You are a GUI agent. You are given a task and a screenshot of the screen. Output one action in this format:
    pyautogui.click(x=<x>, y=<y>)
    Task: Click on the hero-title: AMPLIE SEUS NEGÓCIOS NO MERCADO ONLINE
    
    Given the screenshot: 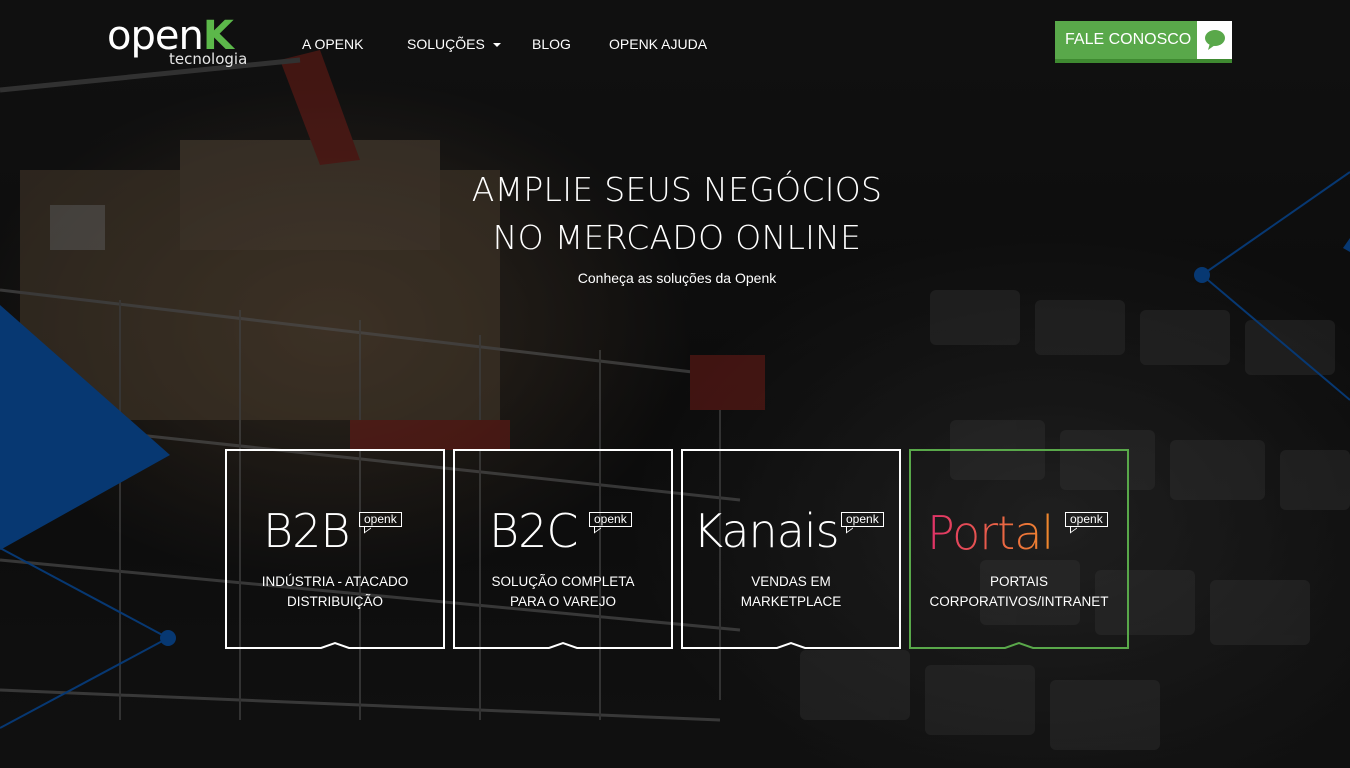 What is the action you would take?
    pyautogui.click(x=675, y=214)
    